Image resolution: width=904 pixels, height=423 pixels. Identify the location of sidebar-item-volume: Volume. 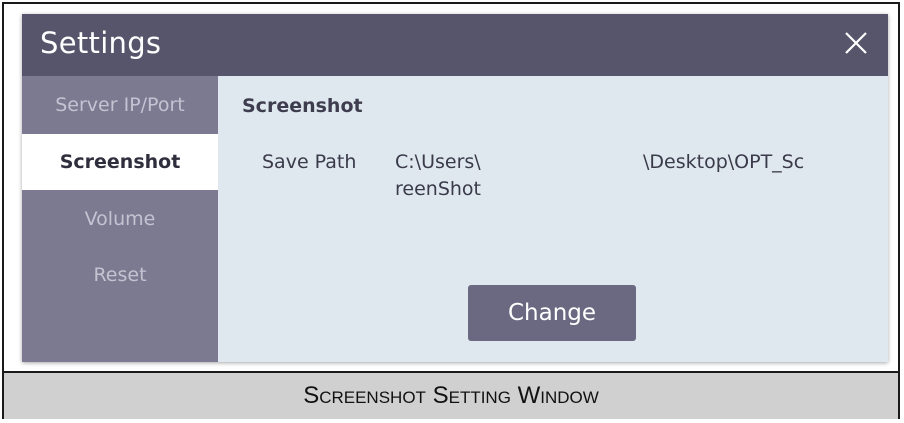
(120, 219).